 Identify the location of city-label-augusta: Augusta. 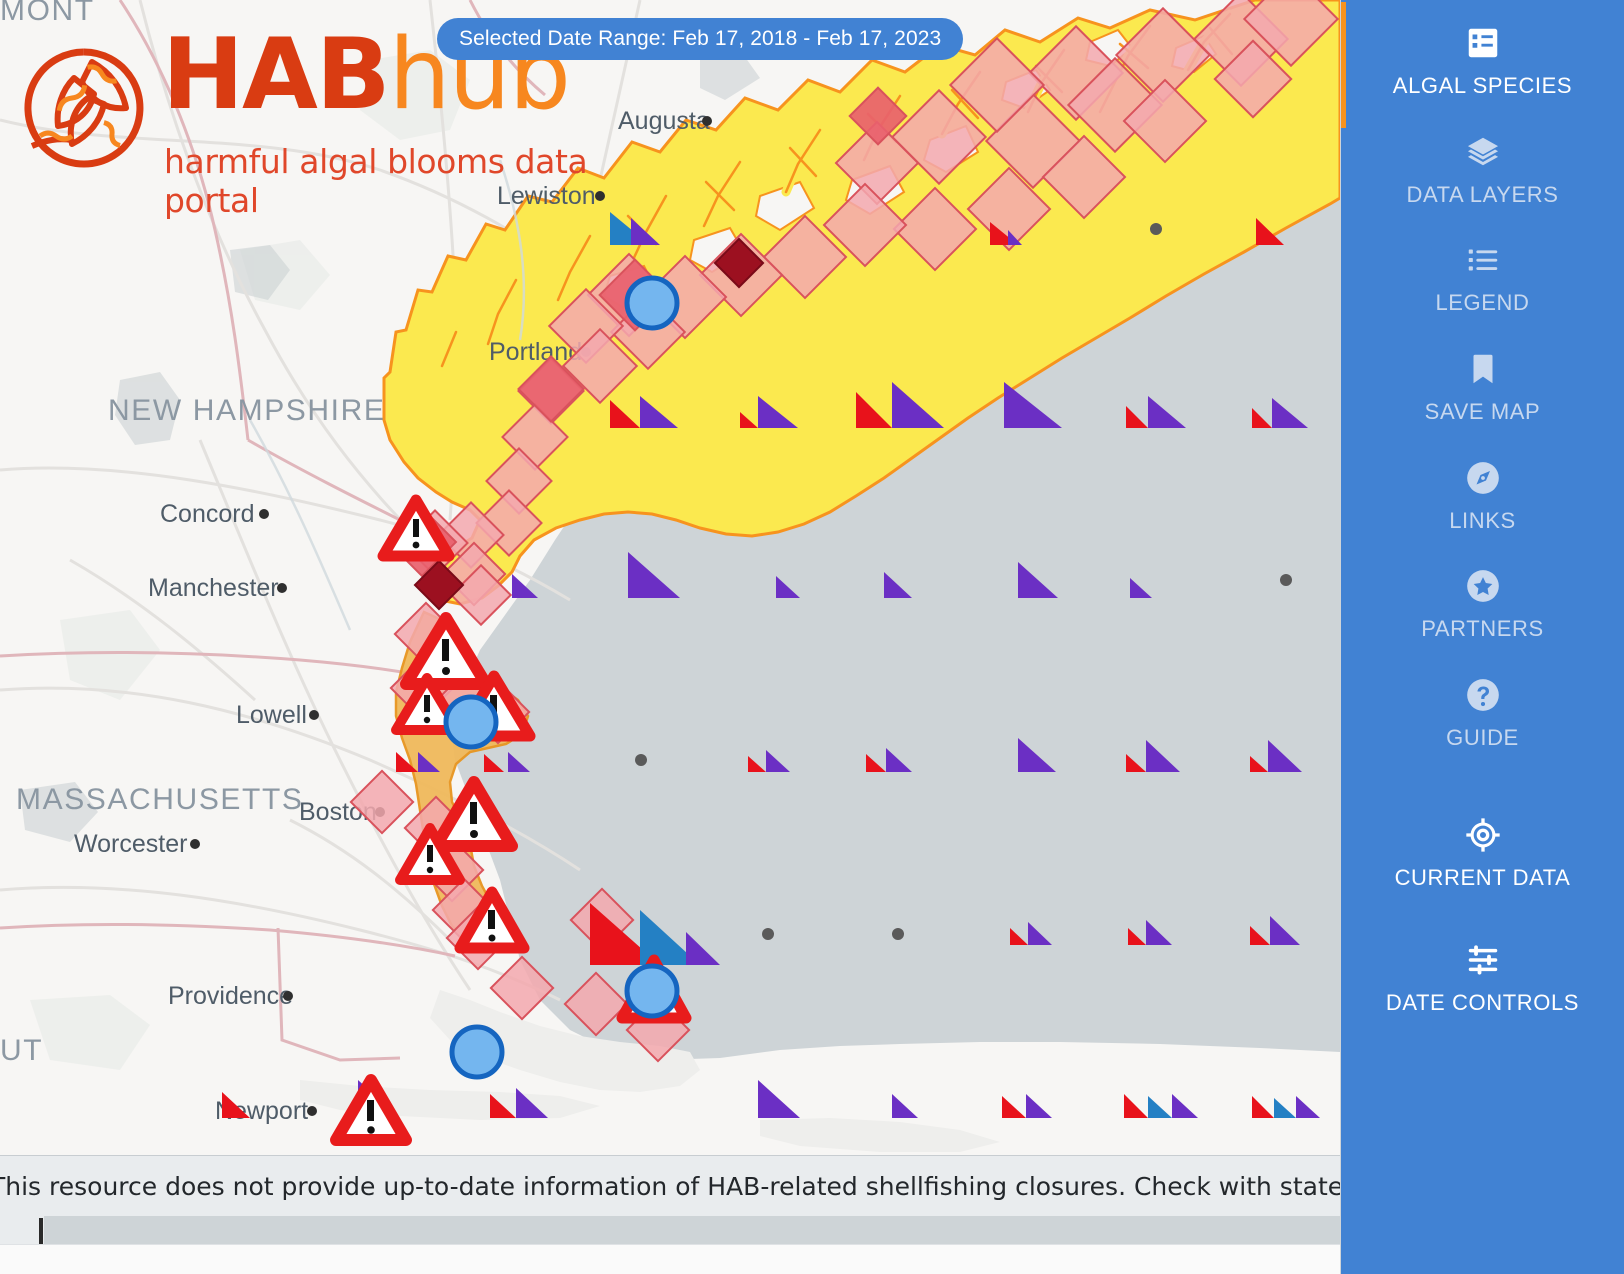
(664, 121).